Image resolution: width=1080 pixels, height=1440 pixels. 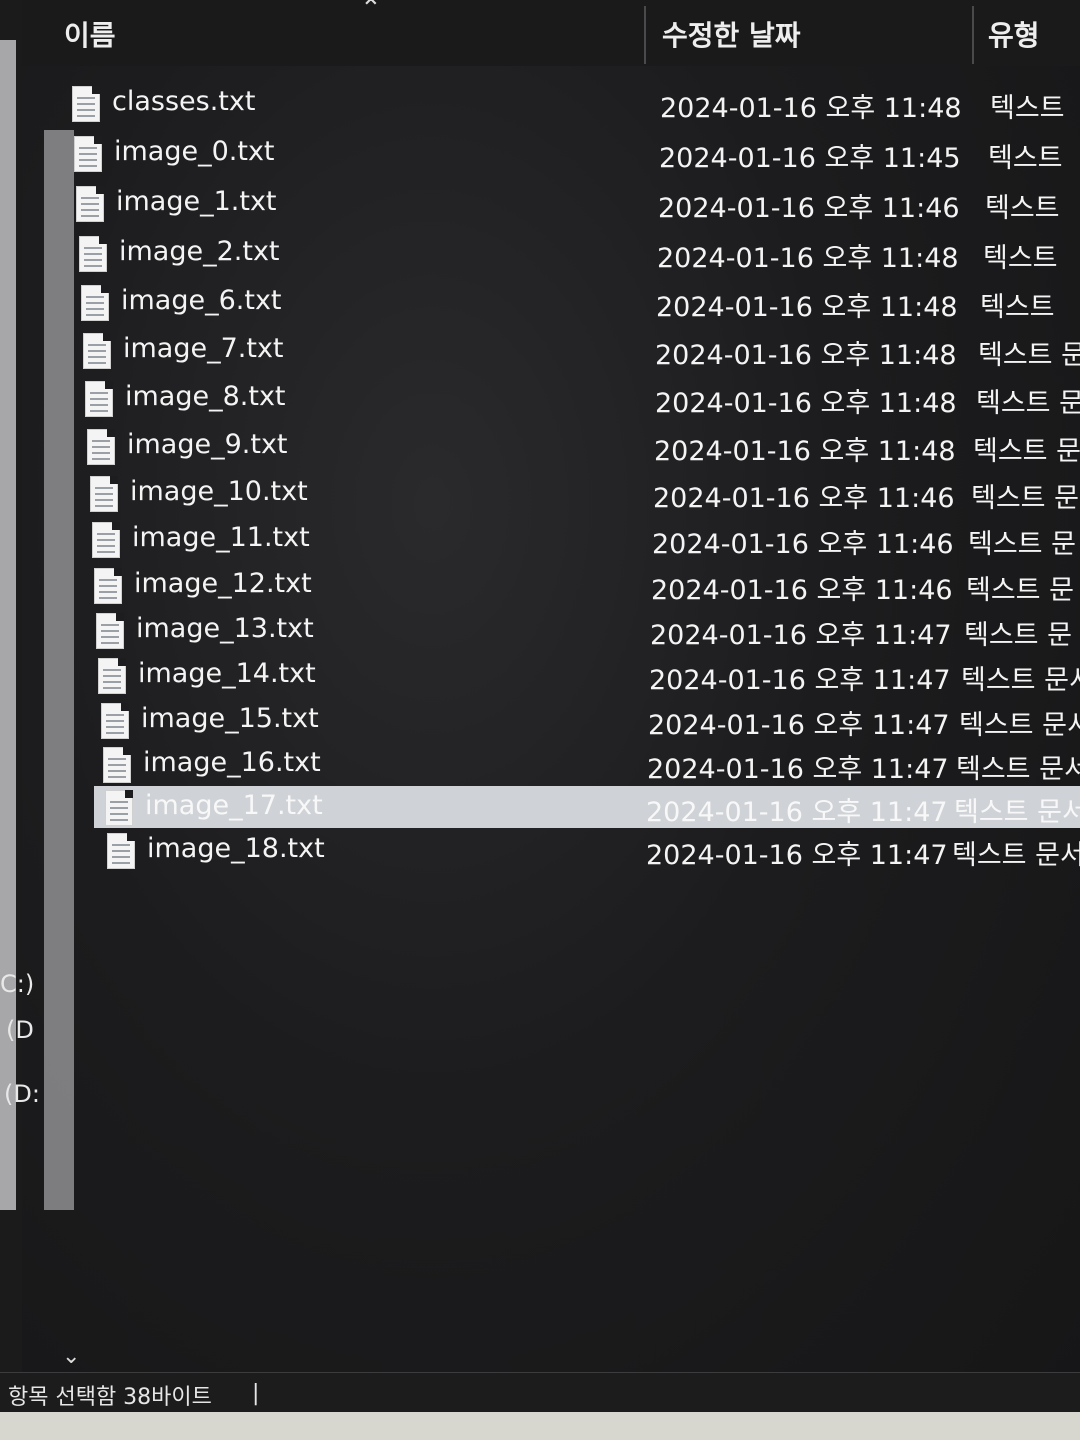 I want to click on file-row: image_8.txt 2024-01-16 오후 11:48 텍스트 문, so click(x=570, y=399).